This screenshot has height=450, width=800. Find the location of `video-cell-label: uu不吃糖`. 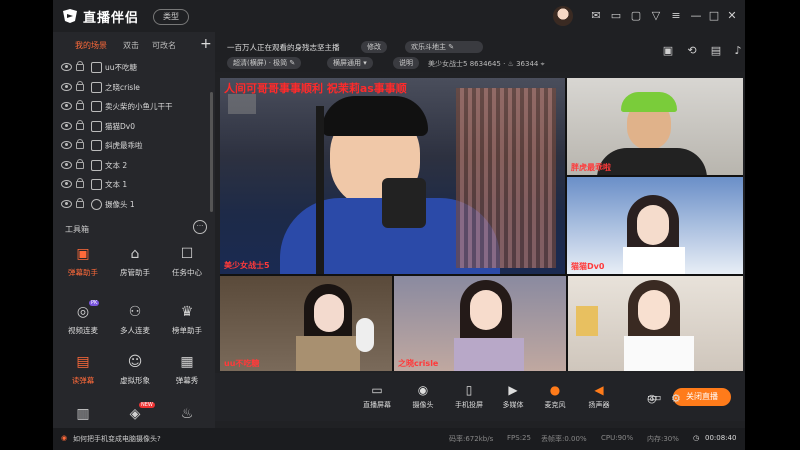

video-cell-label: uu不吃糖 is located at coordinates (242, 363).